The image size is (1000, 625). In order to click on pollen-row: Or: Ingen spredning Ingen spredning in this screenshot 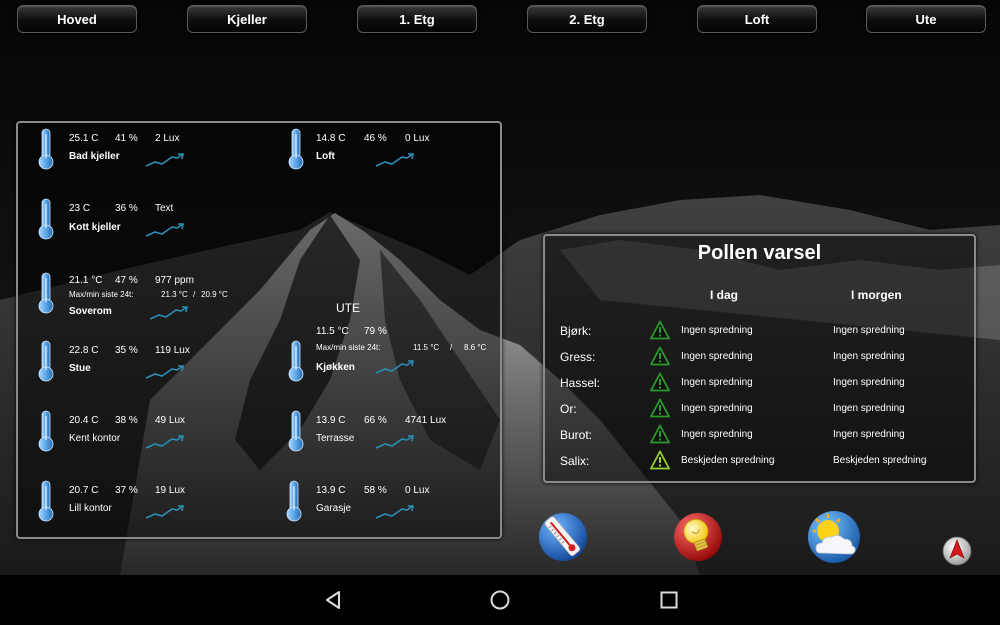, I will do `click(759, 409)`.